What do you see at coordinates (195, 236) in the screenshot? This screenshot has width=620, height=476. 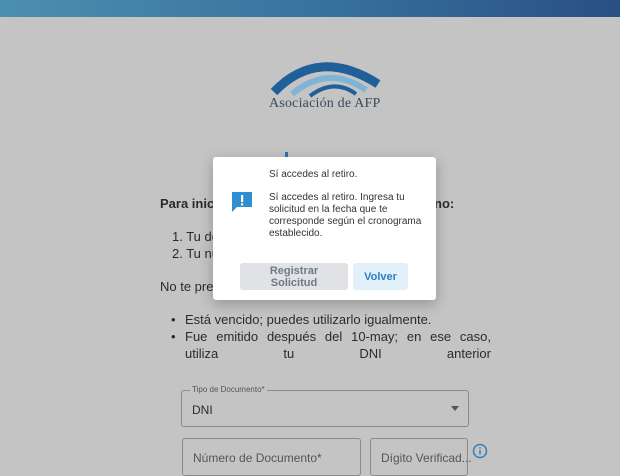 I see `requirement-item-1: 1. Tu do` at bounding box center [195, 236].